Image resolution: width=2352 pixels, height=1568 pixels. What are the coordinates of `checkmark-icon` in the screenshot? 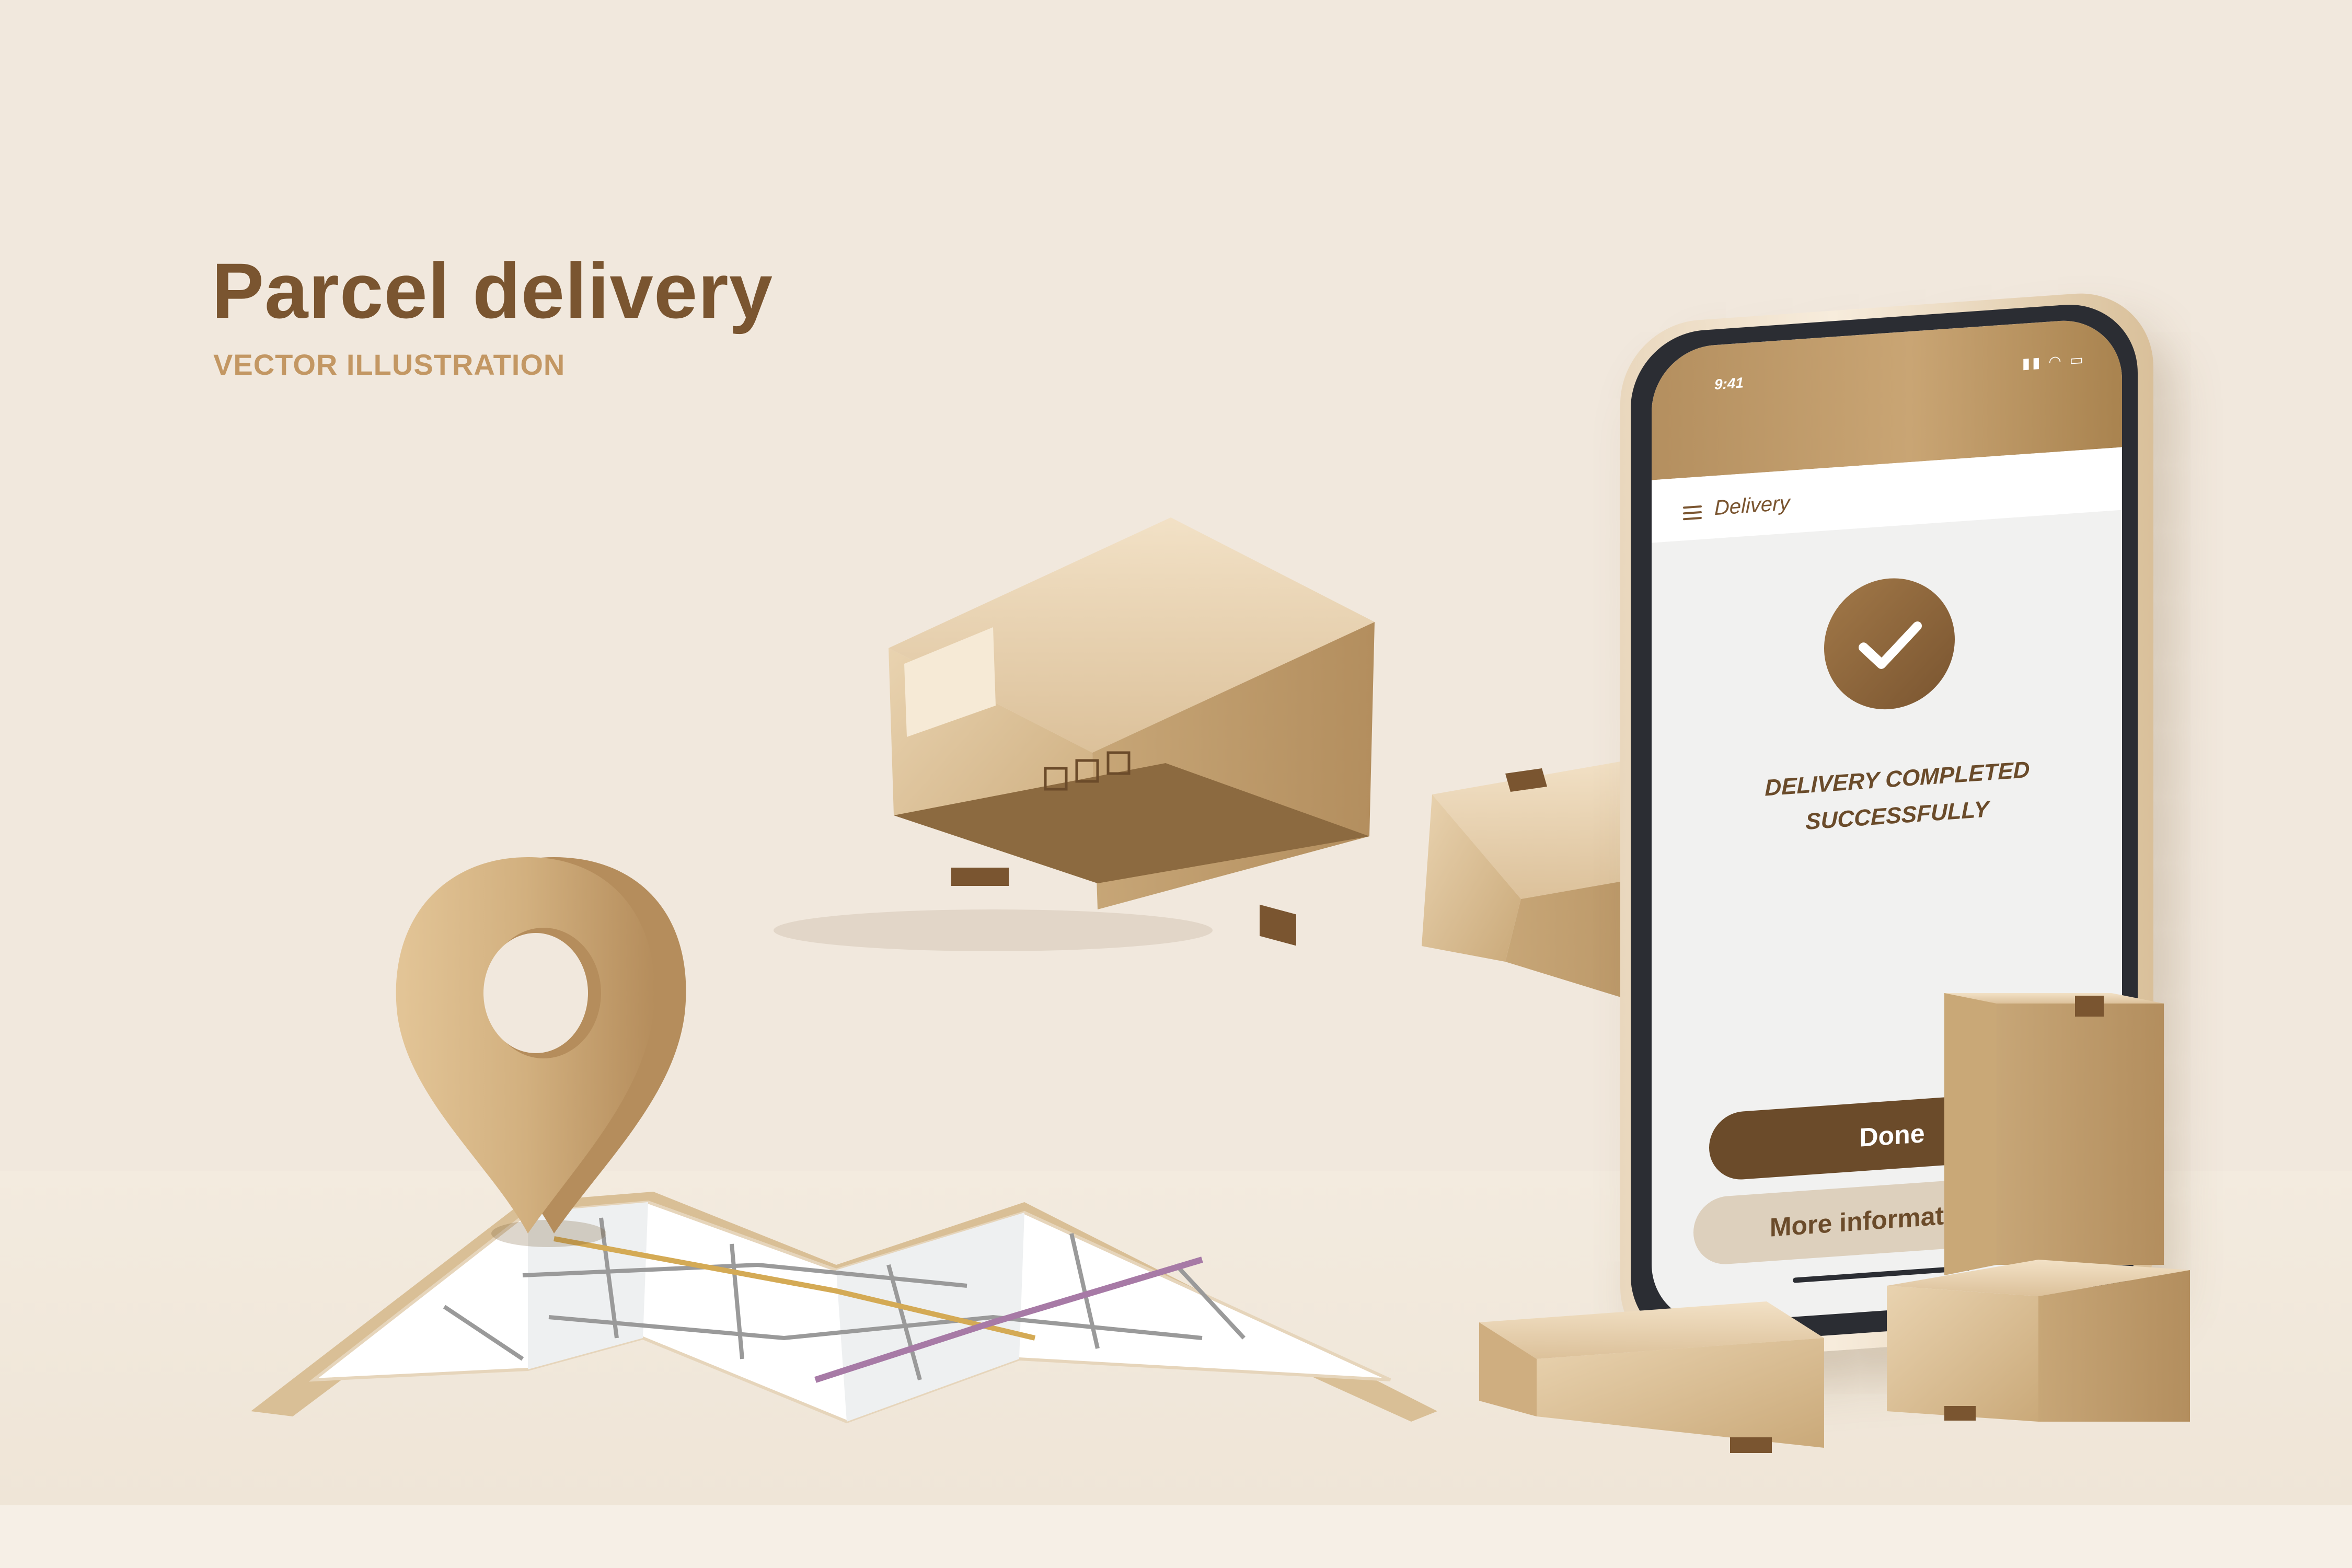 It's located at (1890, 645).